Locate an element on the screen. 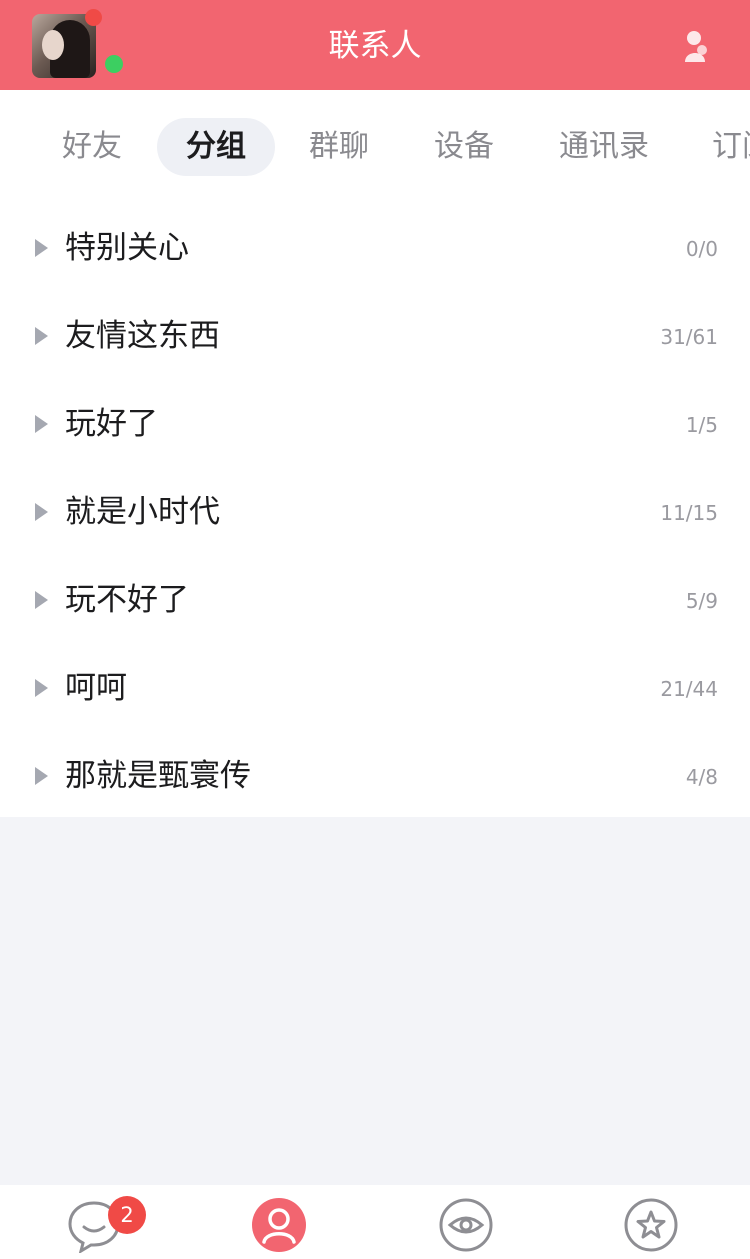 The width and height of the screenshot is (750, 1259). header-bar: 联系人 is located at coordinates (375, 45).